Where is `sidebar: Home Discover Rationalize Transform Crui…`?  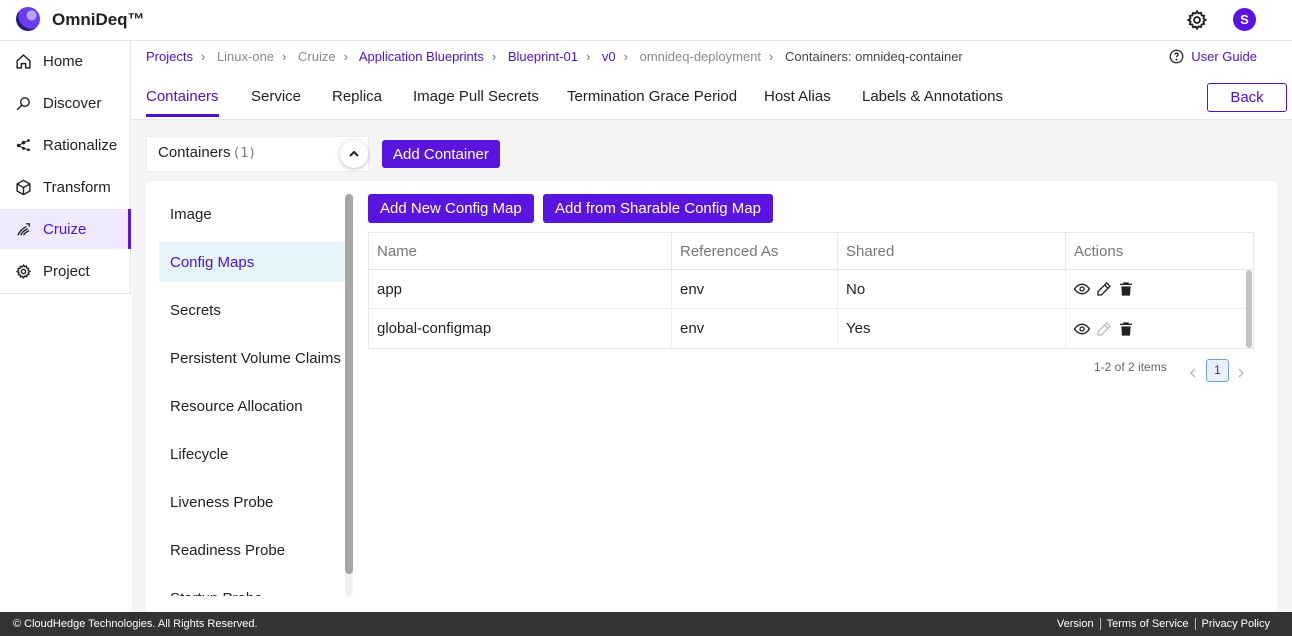
sidebar: Home Discover Rationalize Transform Crui… is located at coordinates (65, 167).